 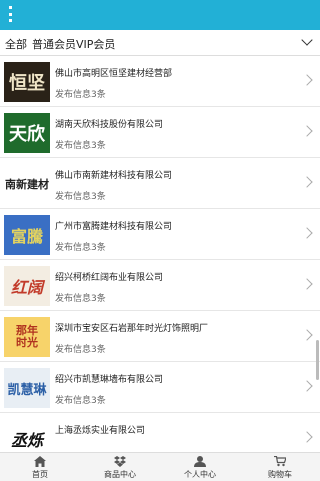 What do you see at coordinates (160, 81) in the screenshot?
I see `list-item: 恒坚 佛山市高明区恒坚建材经营部 发布信息3条` at bounding box center [160, 81].